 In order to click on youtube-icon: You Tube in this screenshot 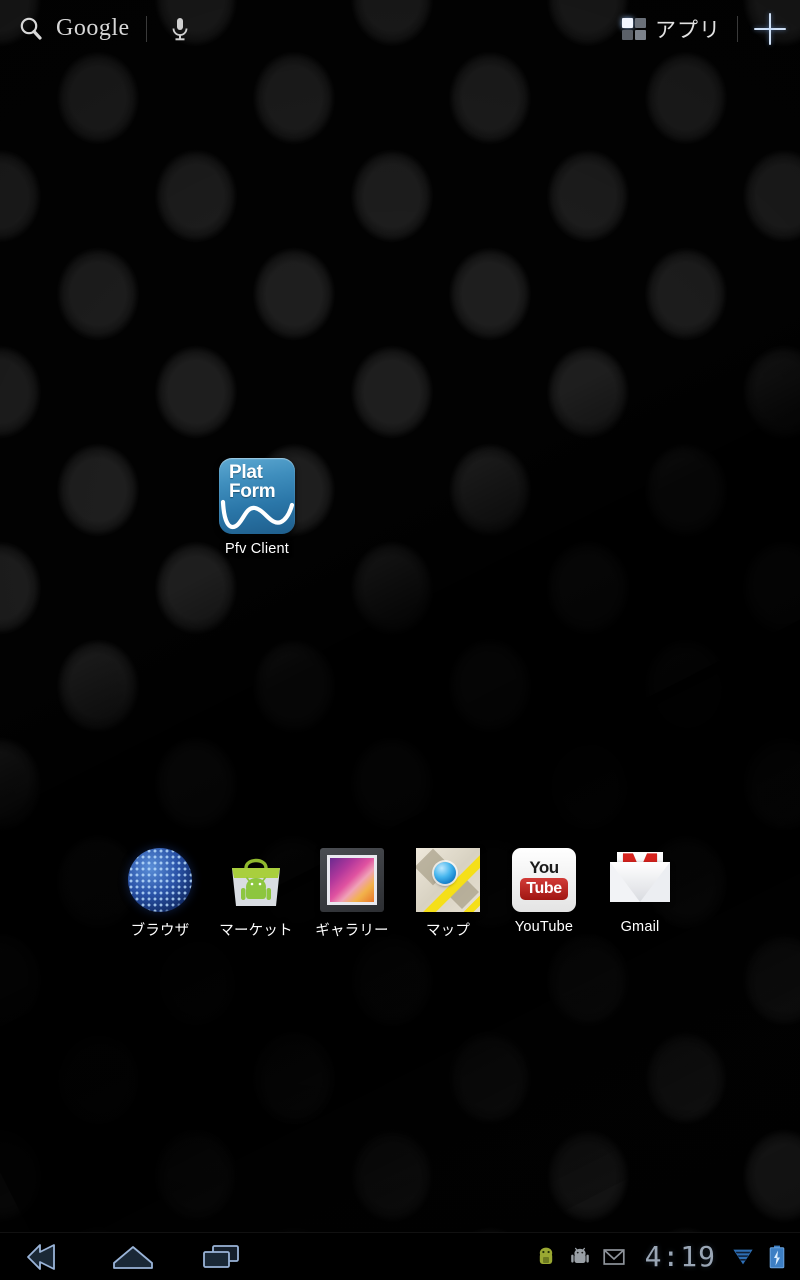, I will do `click(544, 880)`.